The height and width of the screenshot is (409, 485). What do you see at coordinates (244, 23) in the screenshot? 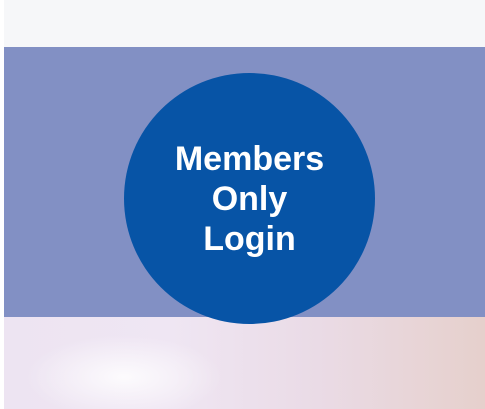
I see `top-strip` at bounding box center [244, 23].